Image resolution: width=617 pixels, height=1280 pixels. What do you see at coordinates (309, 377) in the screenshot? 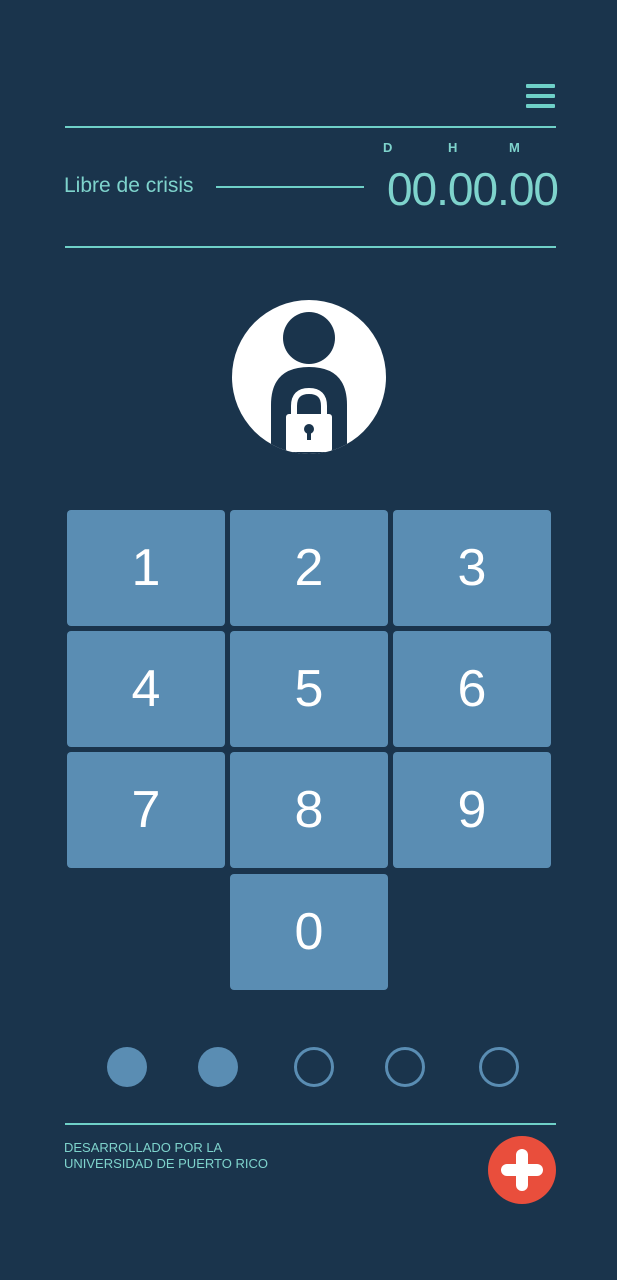
I see `user-lock-icon` at bounding box center [309, 377].